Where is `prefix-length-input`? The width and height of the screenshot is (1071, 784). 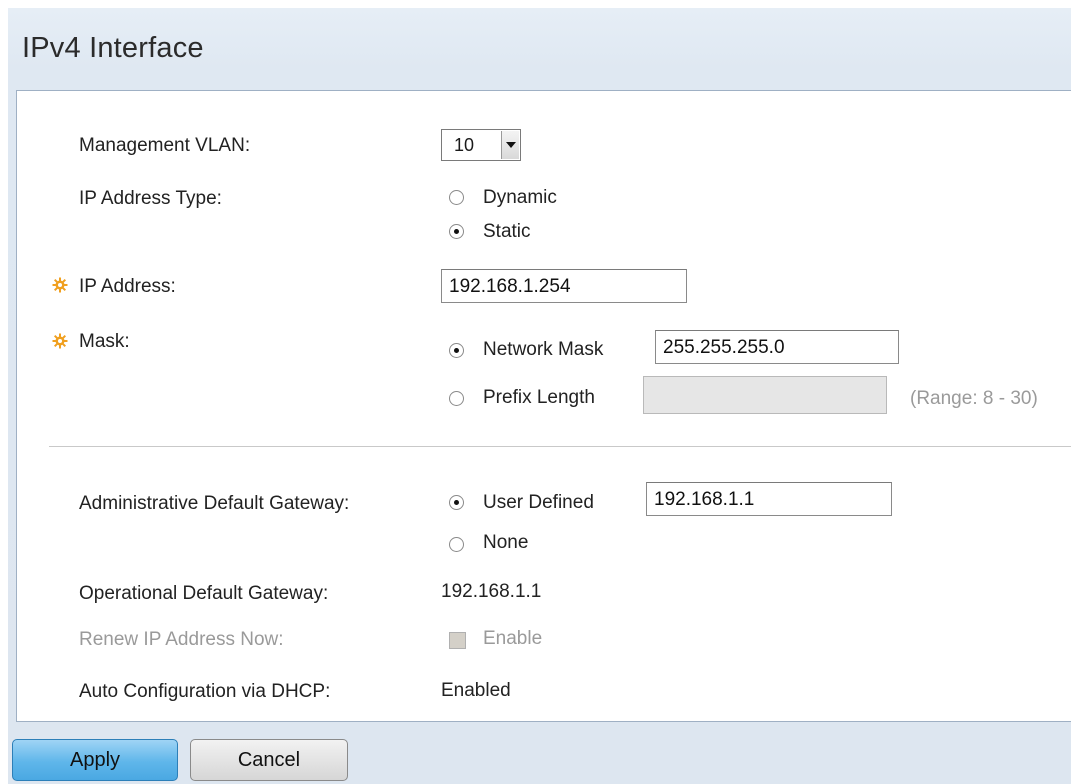 prefix-length-input is located at coordinates (765, 395).